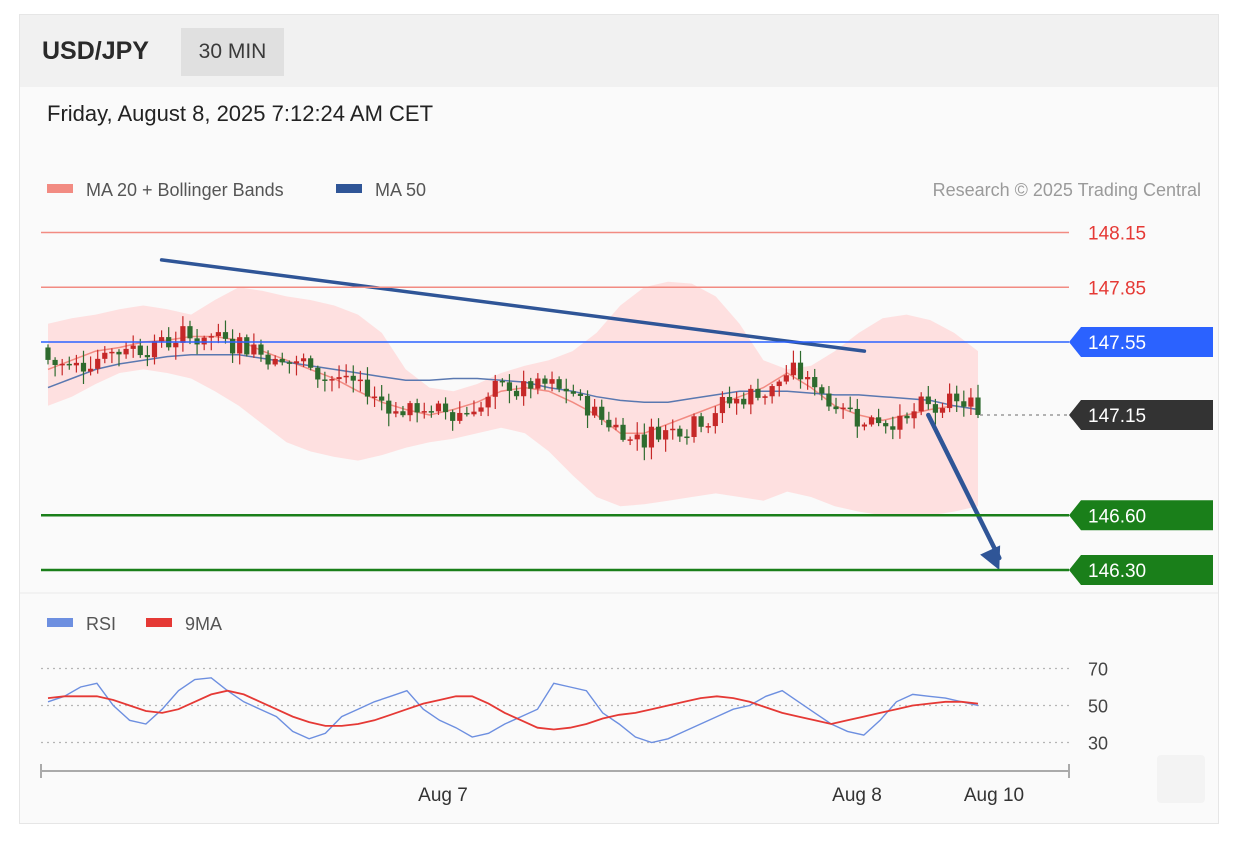 The height and width of the screenshot is (854, 1246). I want to click on rsi-tick-50: 50, so click(1098, 707).